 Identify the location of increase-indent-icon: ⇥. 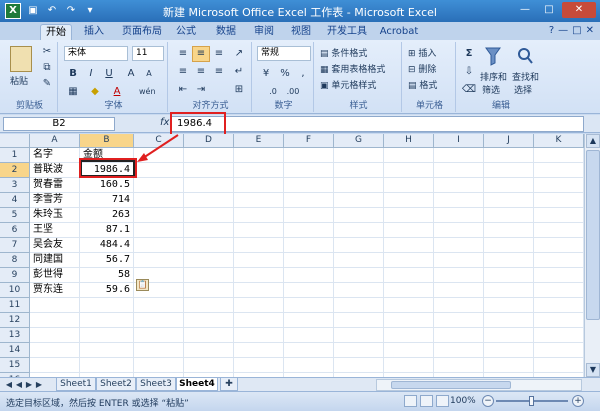
(201, 90).